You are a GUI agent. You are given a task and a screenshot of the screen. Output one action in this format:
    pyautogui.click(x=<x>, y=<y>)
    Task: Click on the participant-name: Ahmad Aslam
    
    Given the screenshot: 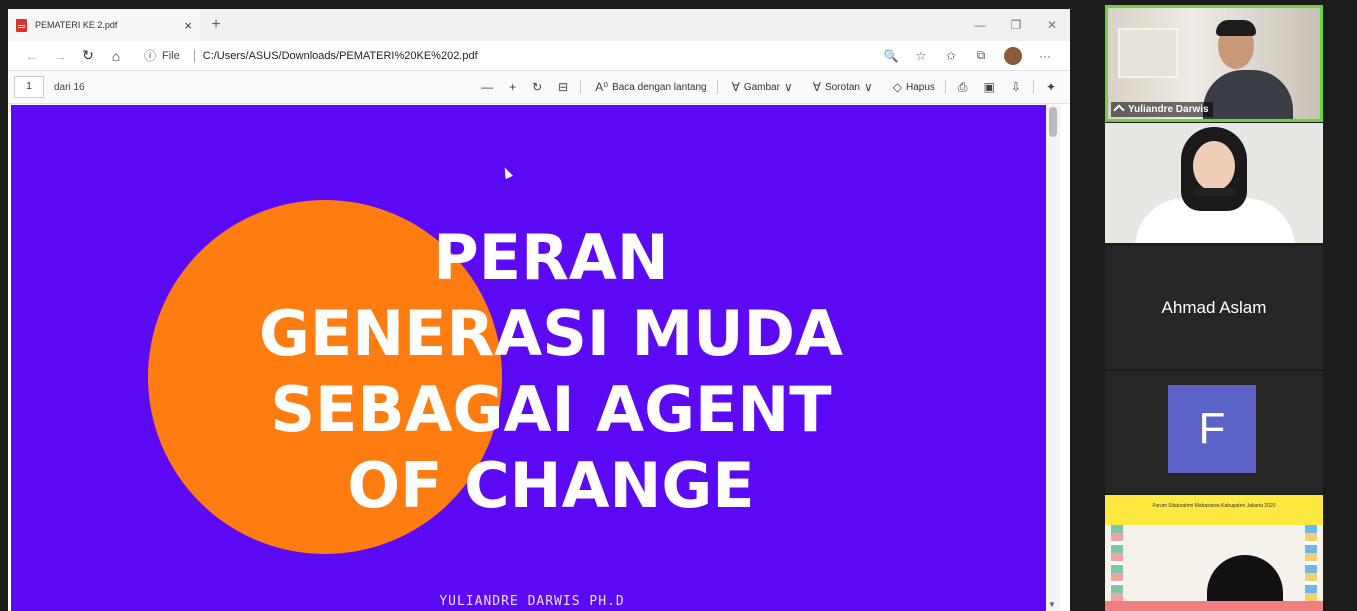 What is the action you would take?
    pyautogui.click(x=1214, y=307)
    